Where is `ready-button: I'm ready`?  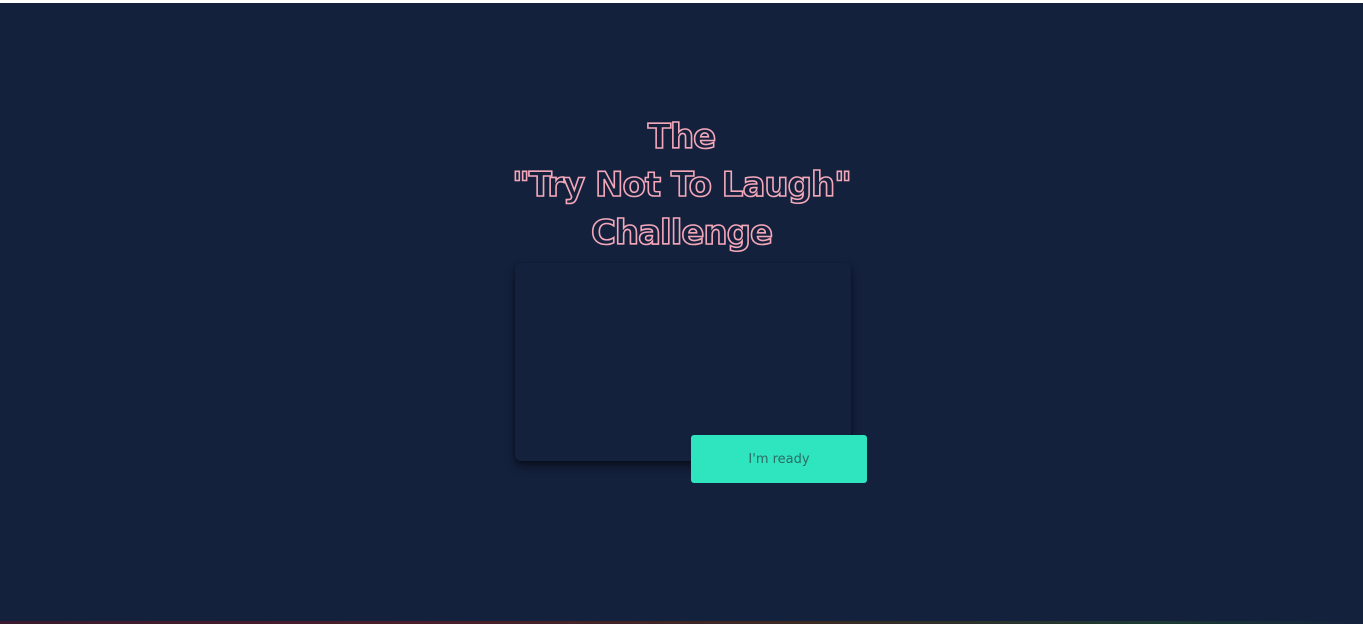
ready-button: I'm ready is located at coordinates (779, 459).